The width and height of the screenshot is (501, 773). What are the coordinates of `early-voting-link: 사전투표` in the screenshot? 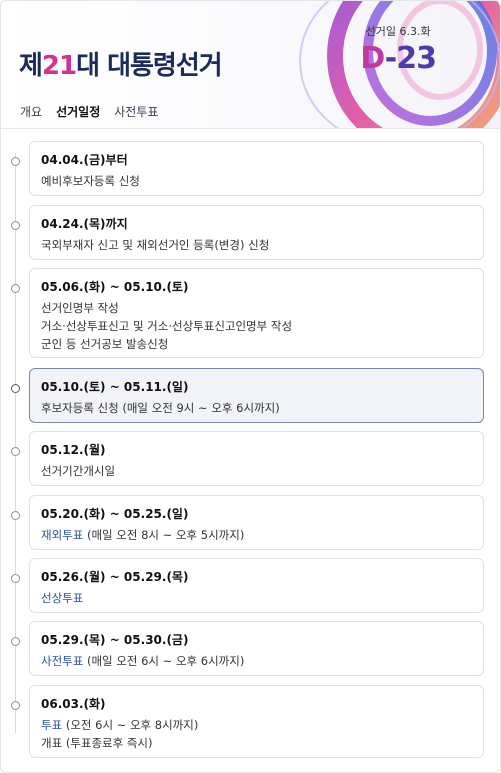 It's located at (62, 661).